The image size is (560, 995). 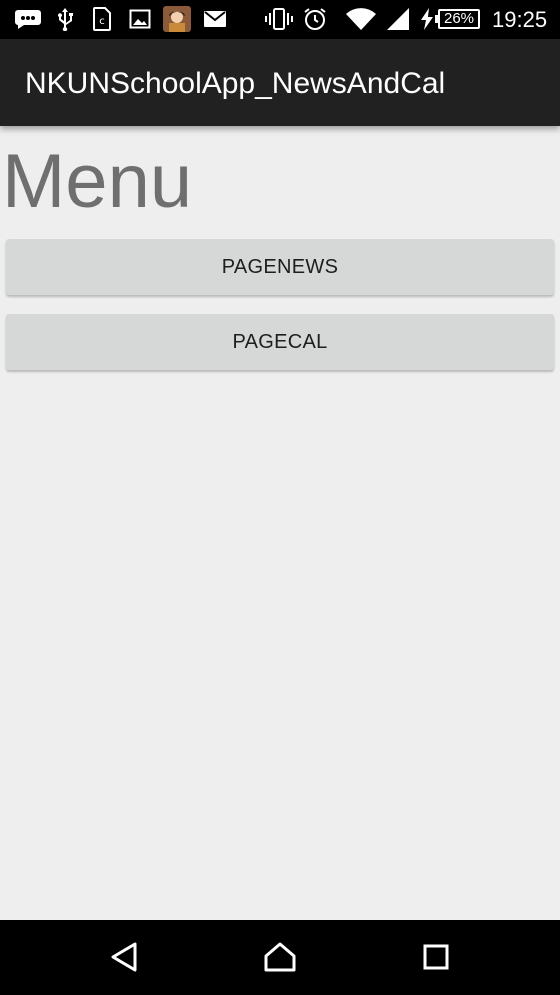 What do you see at coordinates (280, 342) in the screenshot?
I see `page-cal-button: PAGECAL` at bounding box center [280, 342].